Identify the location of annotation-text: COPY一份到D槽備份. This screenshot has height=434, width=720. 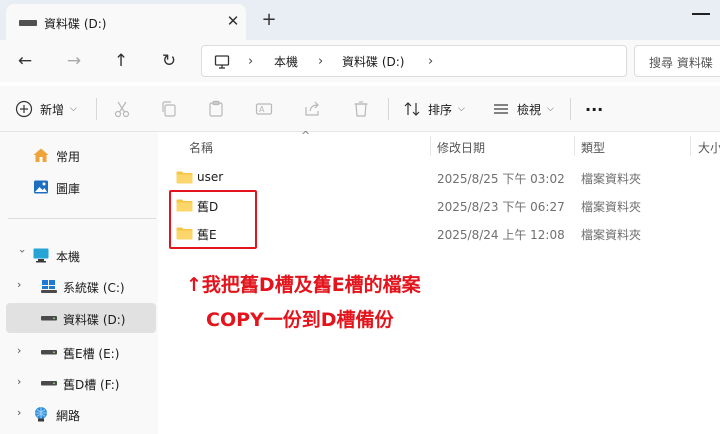
(300, 320).